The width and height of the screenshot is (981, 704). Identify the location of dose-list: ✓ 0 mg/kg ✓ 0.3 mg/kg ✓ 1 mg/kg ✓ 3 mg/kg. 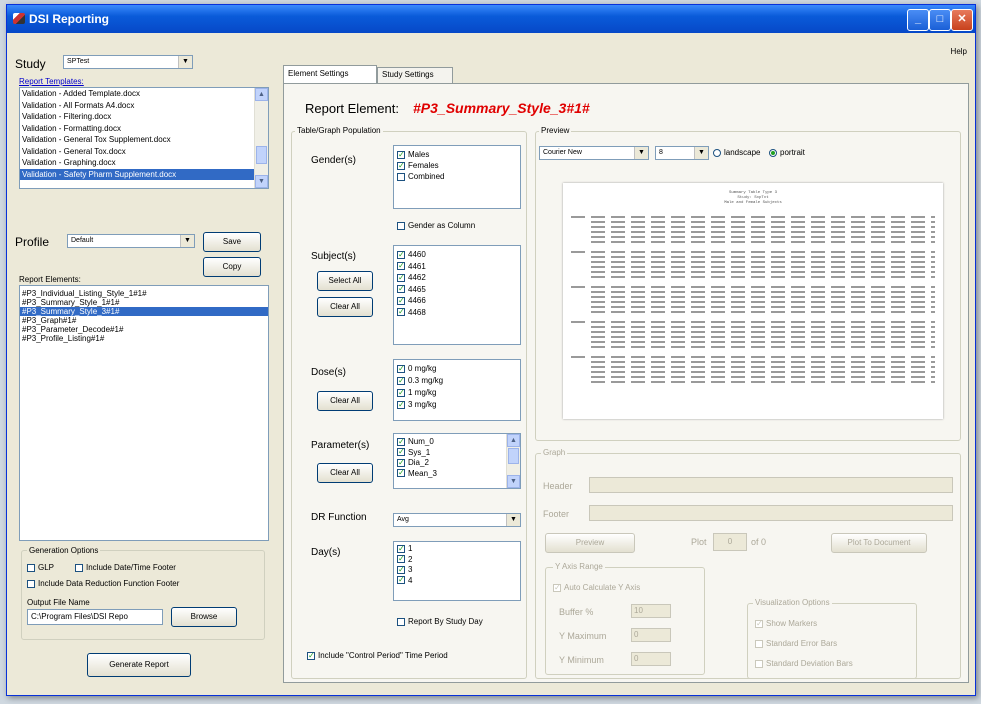
(457, 390).